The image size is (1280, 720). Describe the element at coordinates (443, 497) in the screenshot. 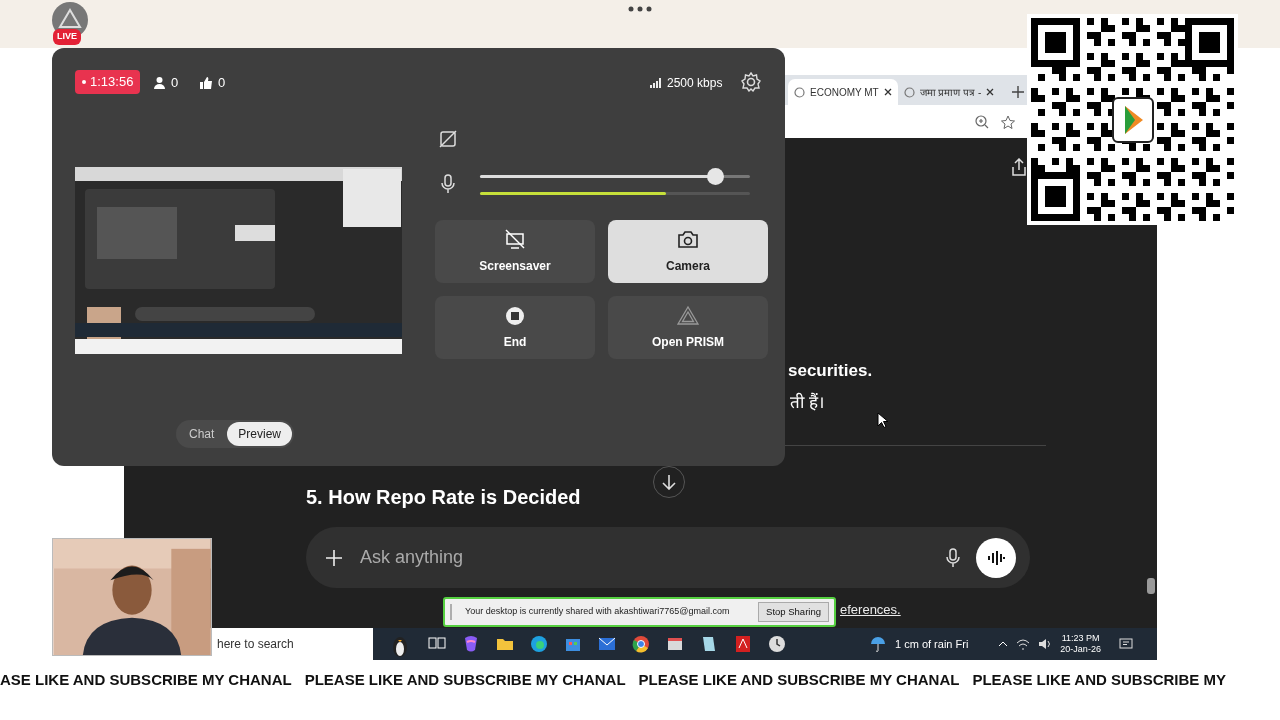

I see `section-heading: 5. How Repo Rate is Decided` at that location.